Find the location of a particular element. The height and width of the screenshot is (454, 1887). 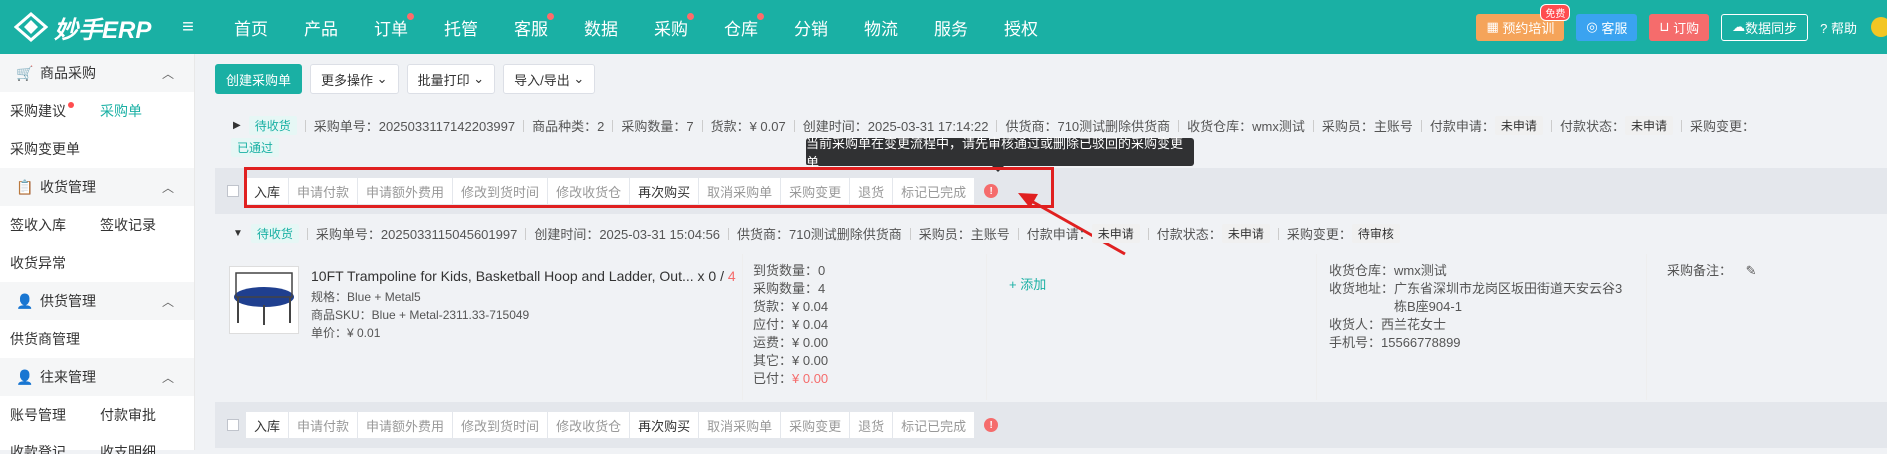

create-purchase-button: 创建采购单 is located at coordinates (259, 79).